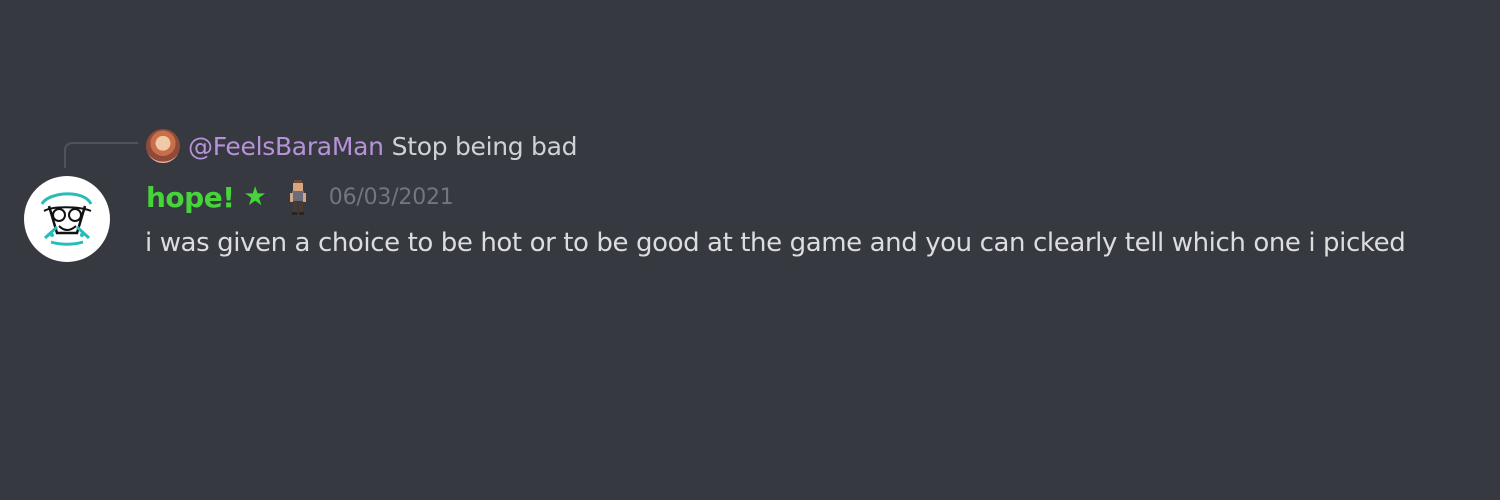  What do you see at coordinates (163, 146) in the screenshot?
I see `reply-author-avatar` at bounding box center [163, 146].